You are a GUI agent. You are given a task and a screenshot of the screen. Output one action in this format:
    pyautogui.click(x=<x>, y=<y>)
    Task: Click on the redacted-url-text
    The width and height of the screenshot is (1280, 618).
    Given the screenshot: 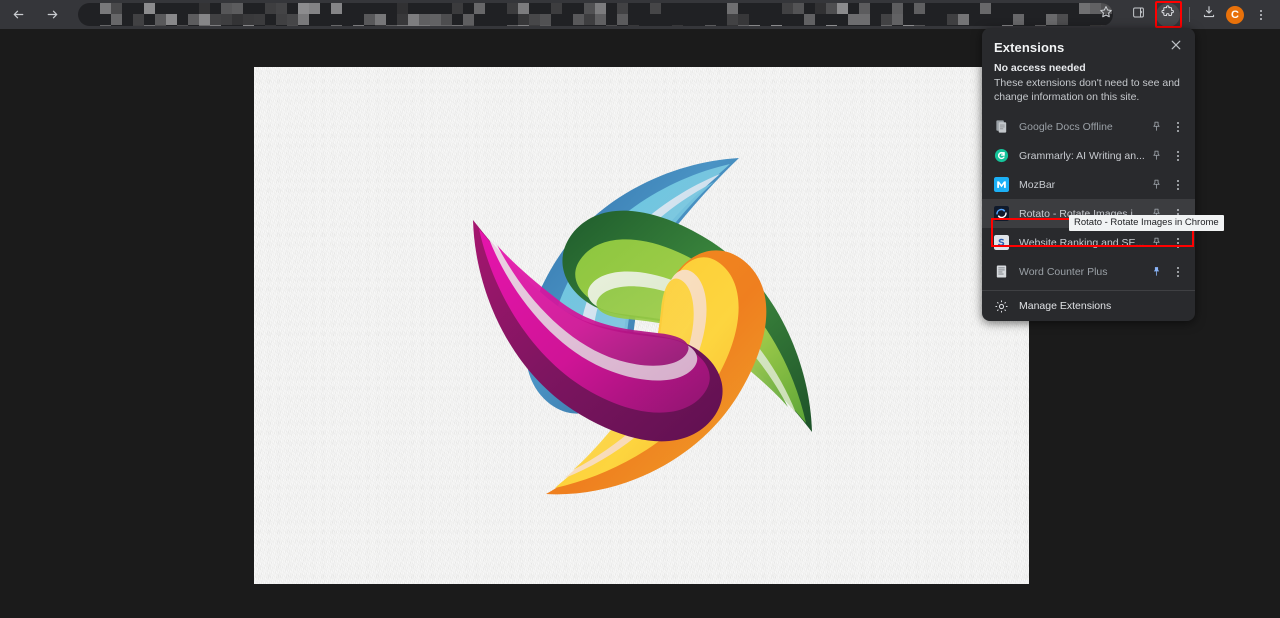 What is the action you would take?
    pyautogui.click(x=595, y=14)
    